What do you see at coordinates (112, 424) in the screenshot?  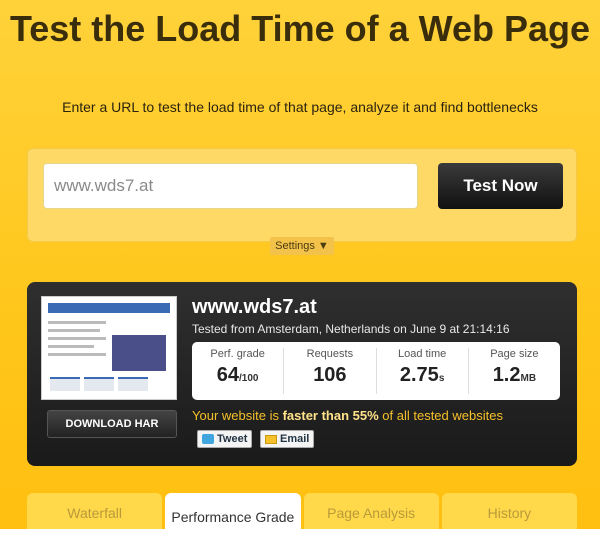 I see `download-har-button: DOWNLOAD HAR` at bounding box center [112, 424].